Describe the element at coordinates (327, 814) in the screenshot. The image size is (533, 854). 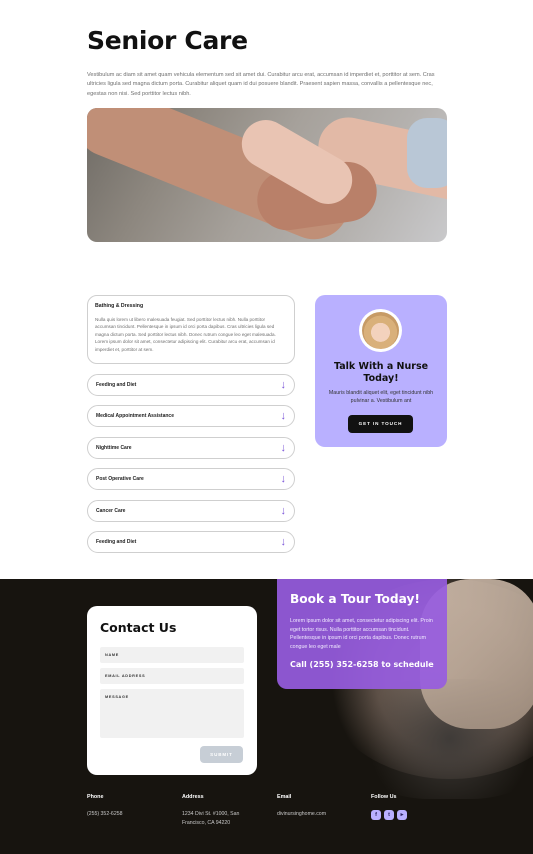
I see `footer-email-value: divinursinghome.com` at that location.